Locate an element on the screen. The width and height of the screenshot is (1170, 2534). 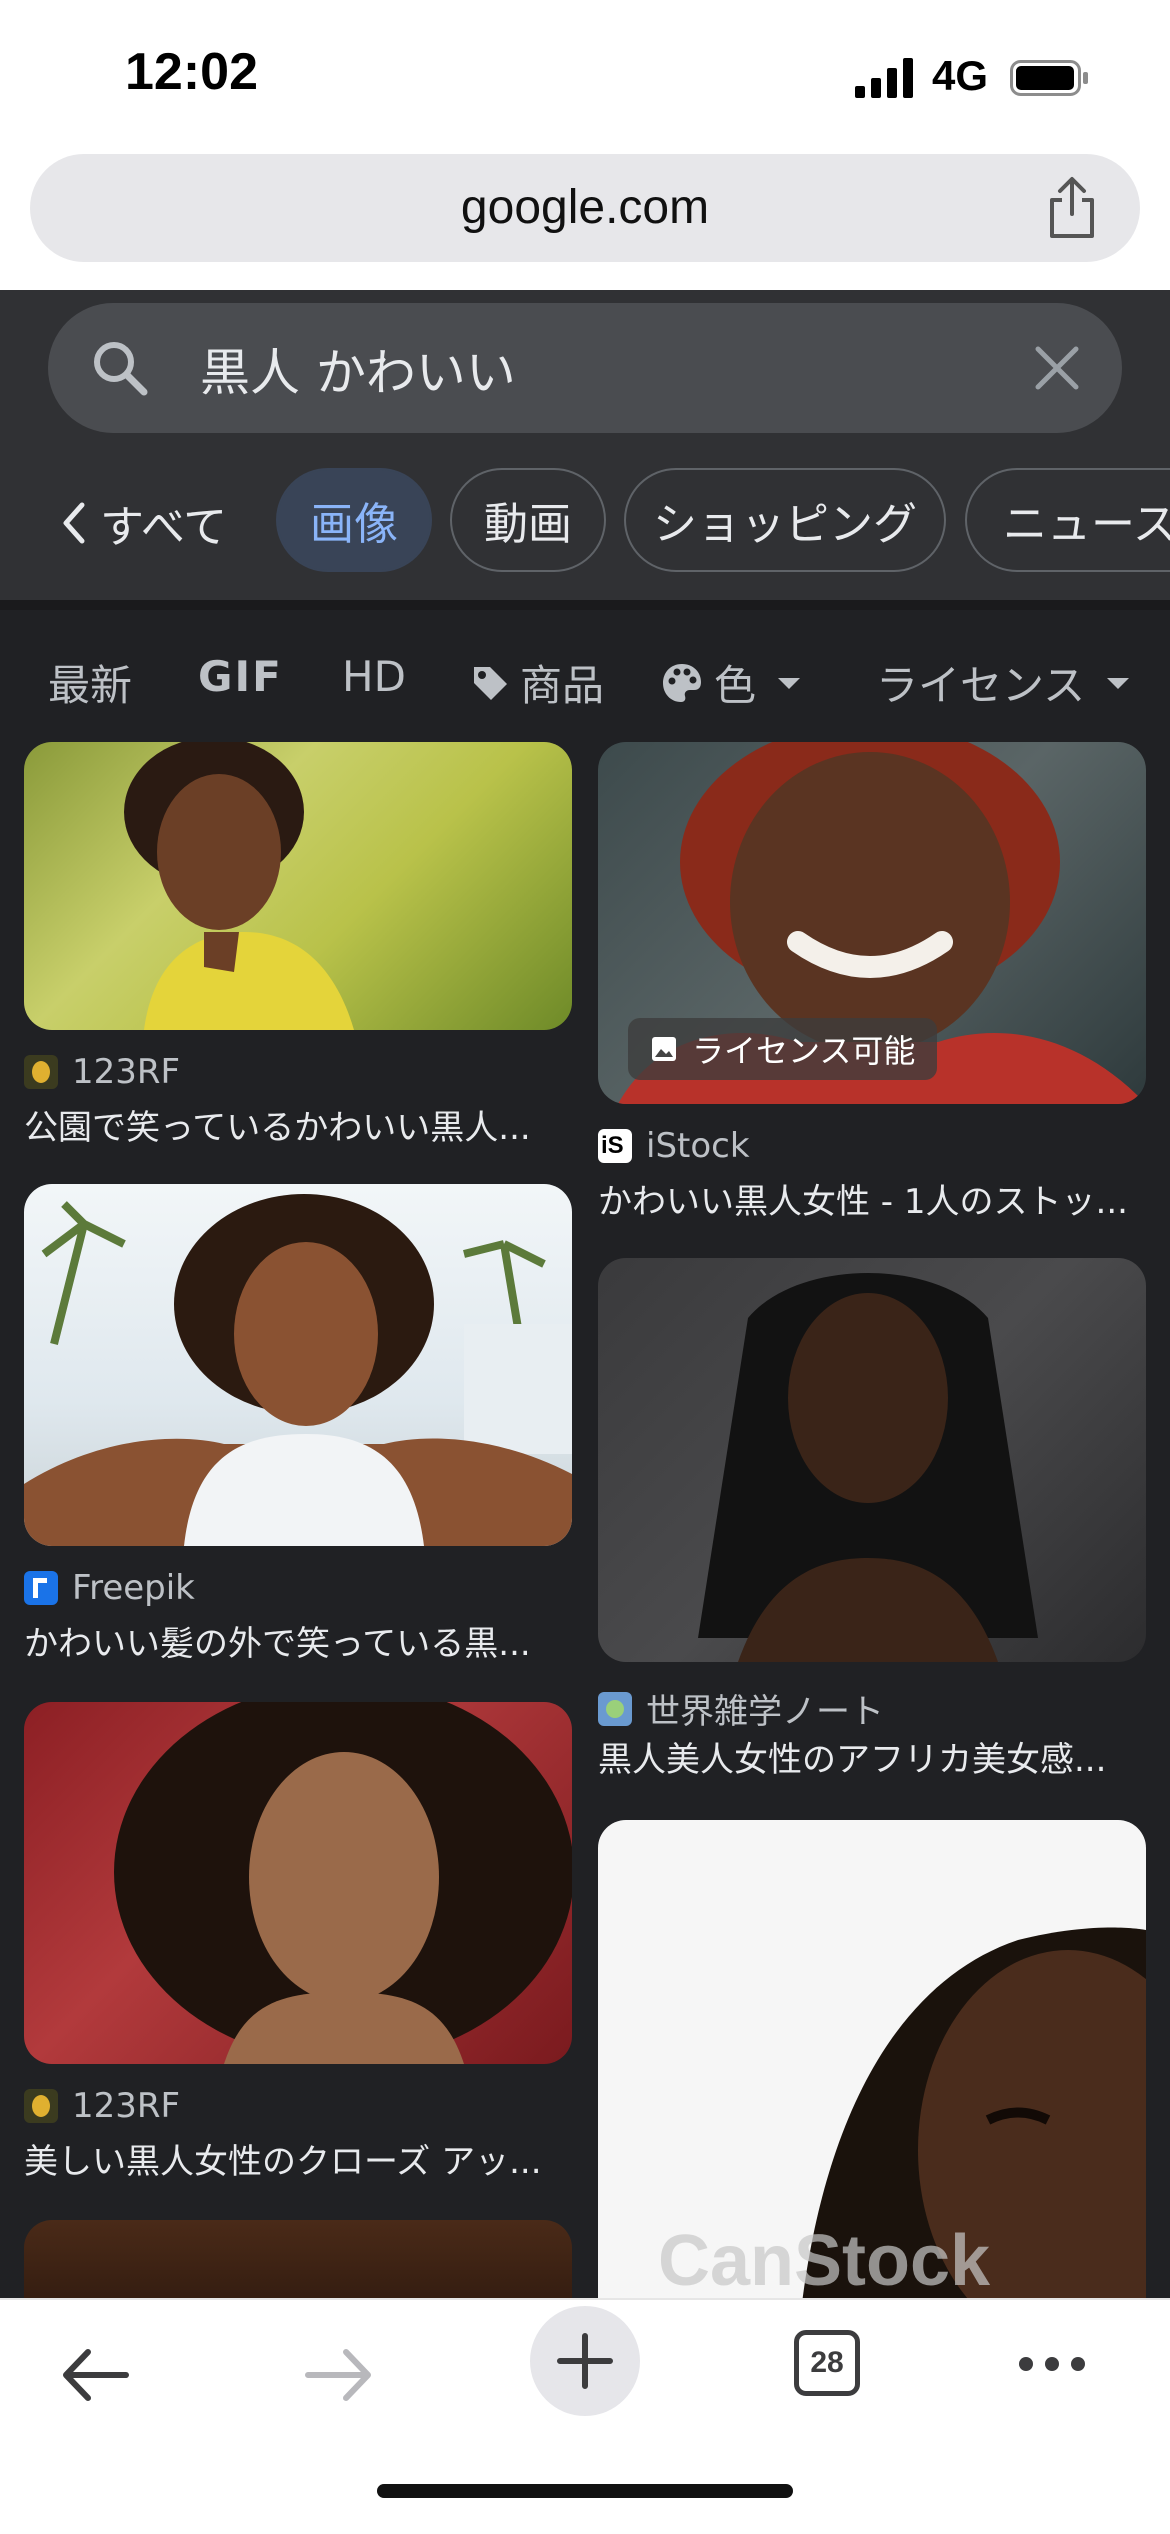
result-image: CanStock is located at coordinates (872, 2059).